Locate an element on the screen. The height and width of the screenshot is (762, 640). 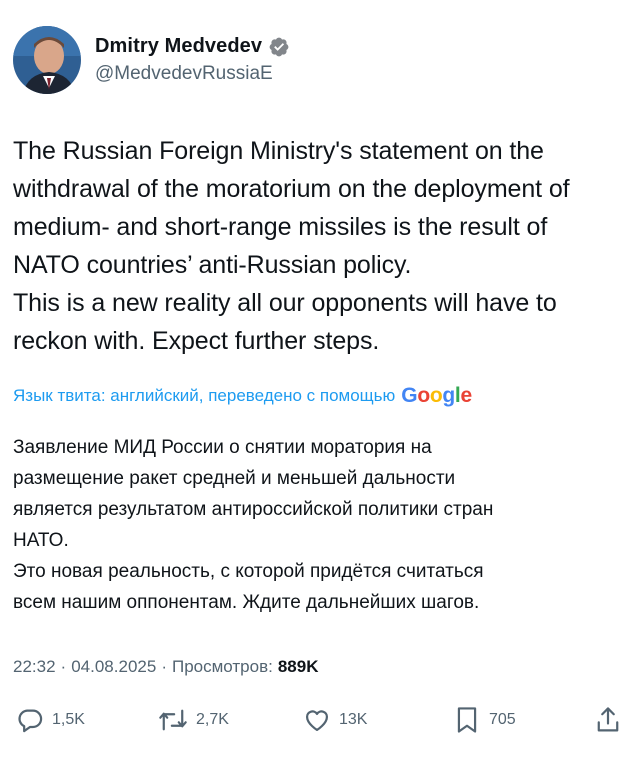
author-handle: @MedvedevRussiaE is located at coordinates (192, 74).